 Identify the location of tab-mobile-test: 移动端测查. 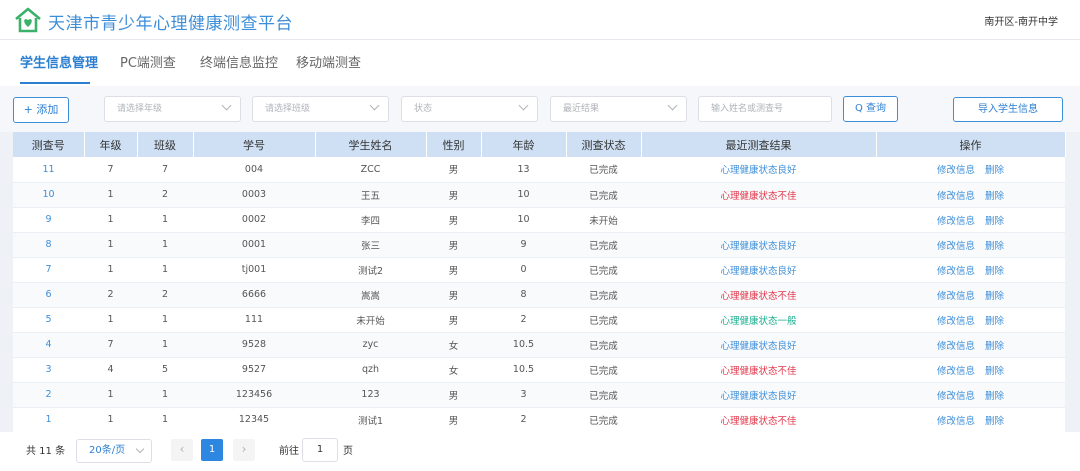
(328, 61).